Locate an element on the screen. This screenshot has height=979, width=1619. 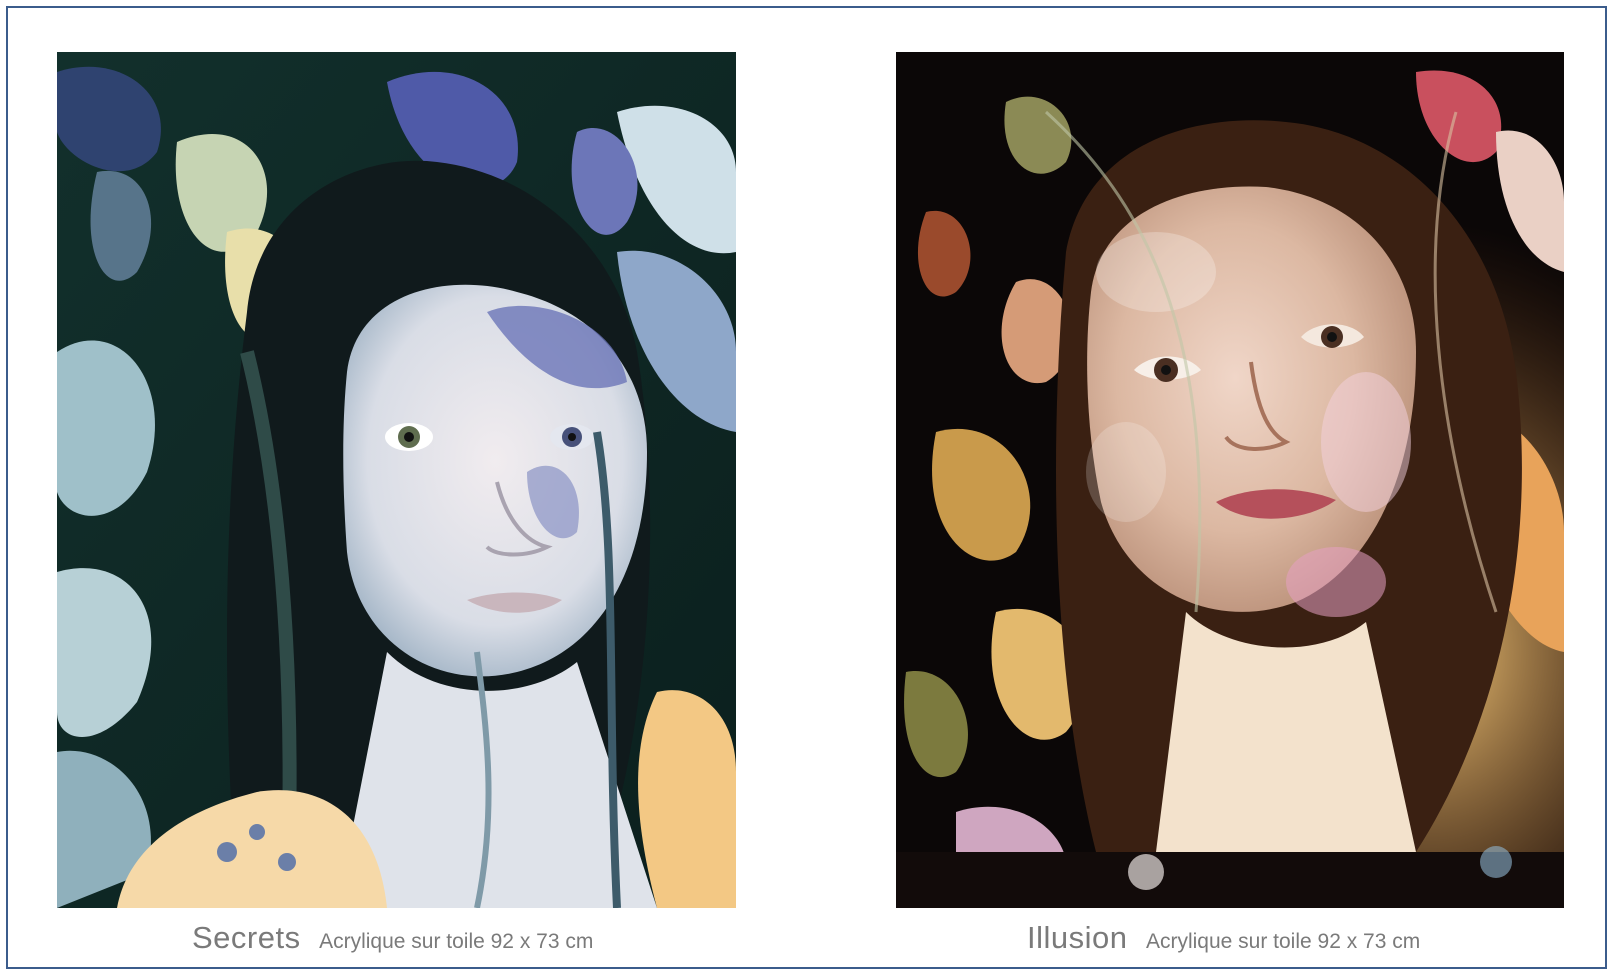
artwork-title: Illusion is located at coordinates (1077, 937).